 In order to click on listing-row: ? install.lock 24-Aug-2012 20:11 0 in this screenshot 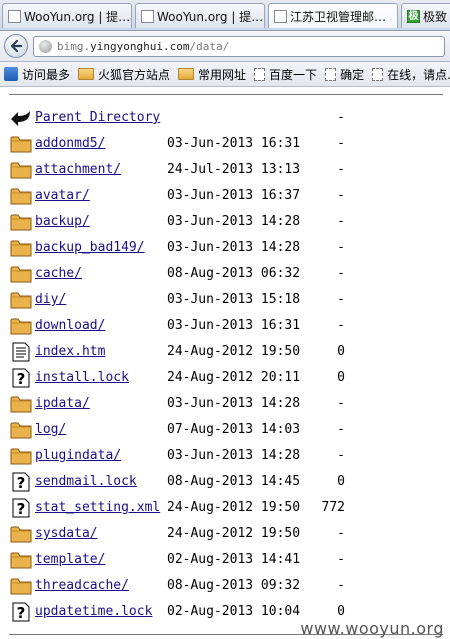, I will do `click(230, 378)`.